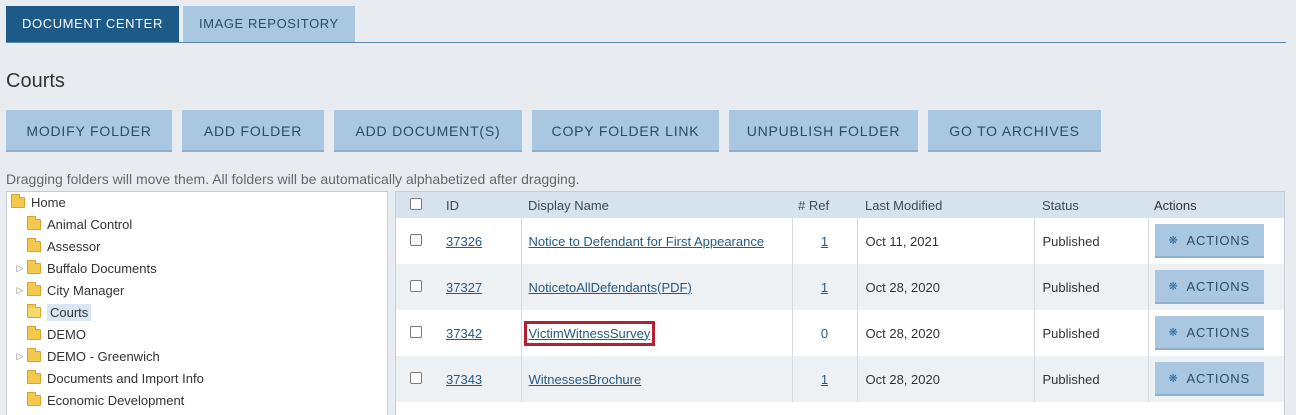 Image resolution: width=1296 pixels, height=415 pixels. Describe the element at coordinates (86, 290) in the screenshot. I see `tree-item-label: City Manager` at that location.